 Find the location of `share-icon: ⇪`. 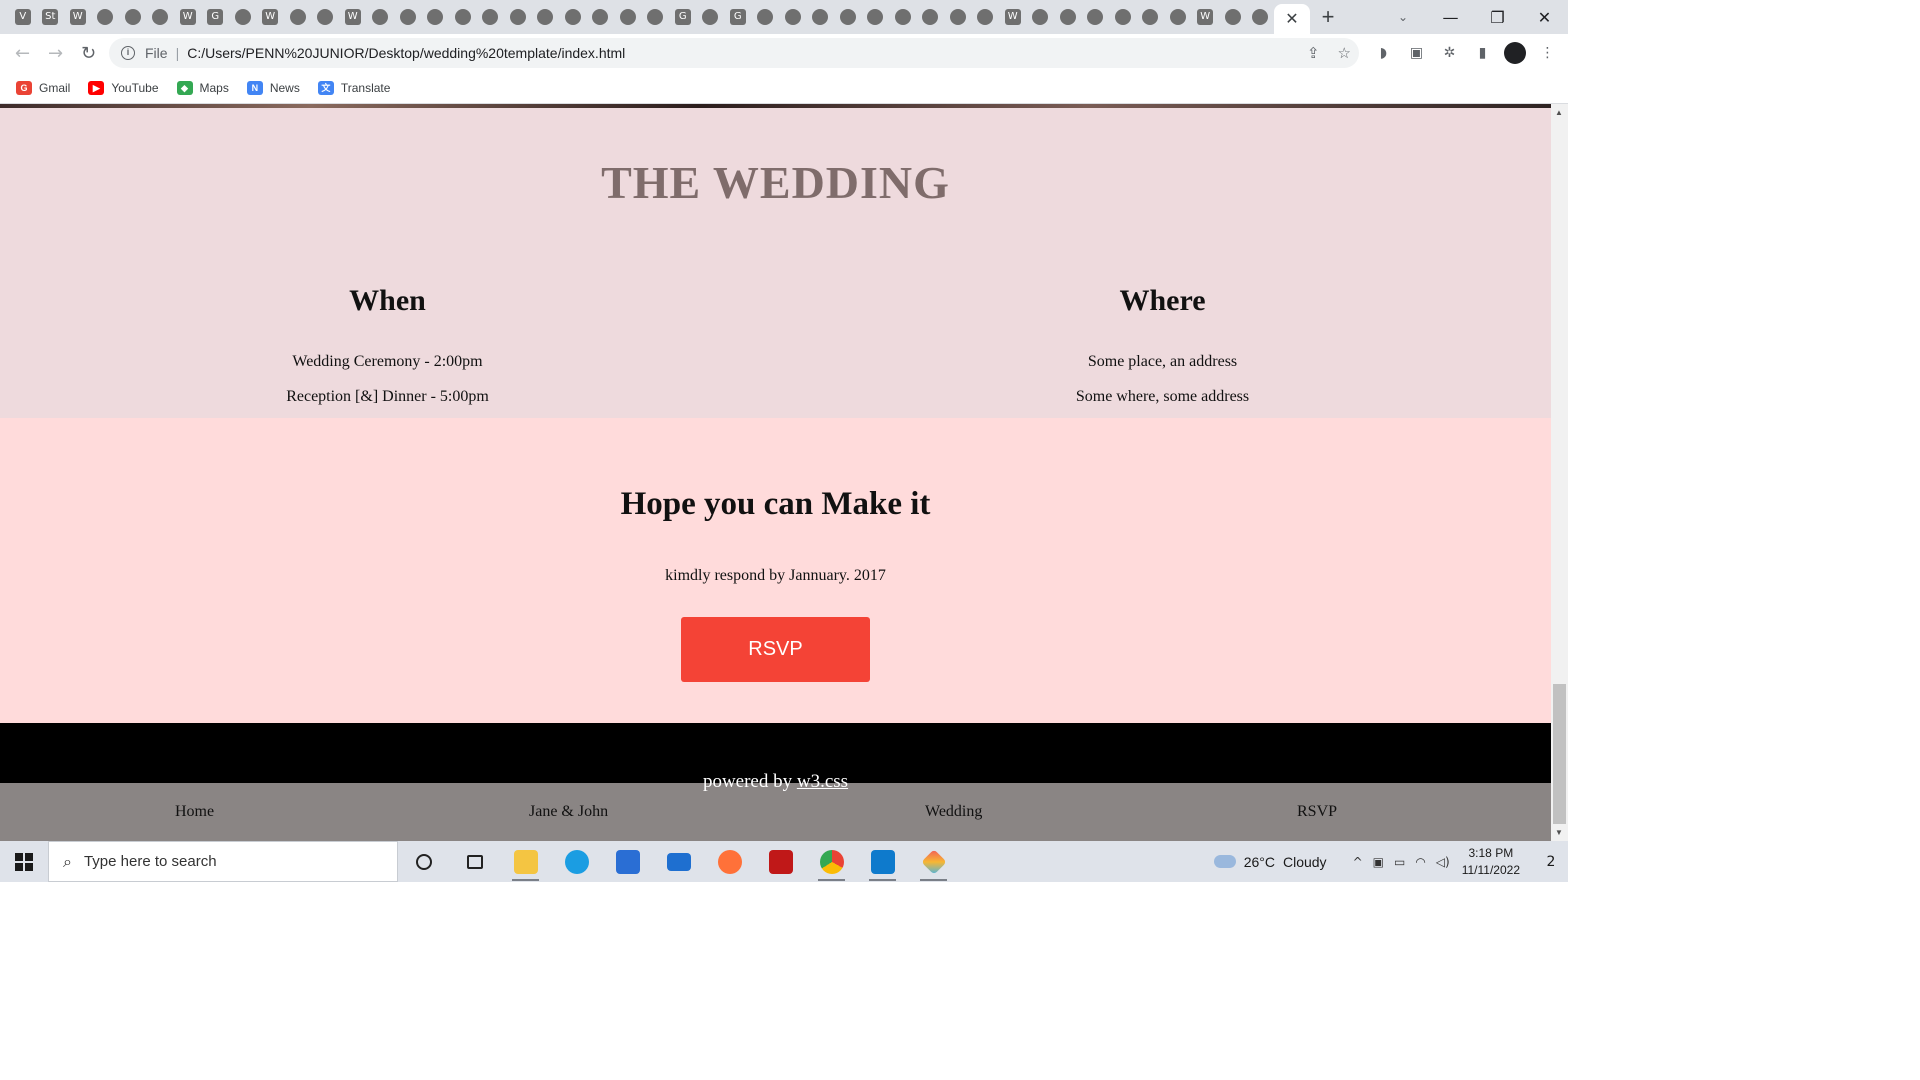

share-icon: ⇪ is located at coordinates (1313, 53).